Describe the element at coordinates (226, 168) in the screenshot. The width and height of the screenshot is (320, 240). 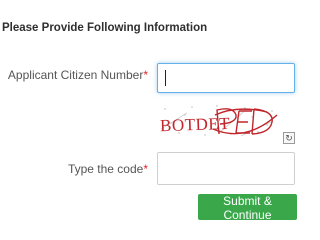
I see `captcha-code-input` at that location.